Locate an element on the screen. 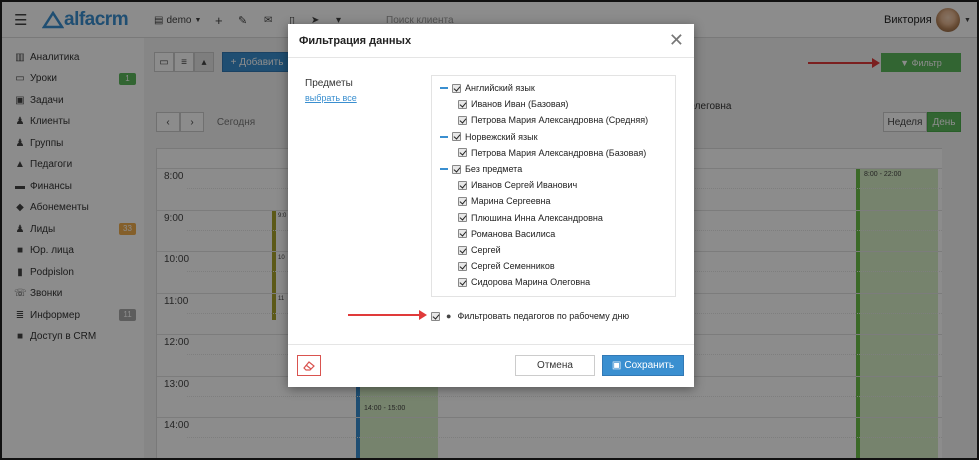 The width and height of the screenshot is (979, 460). eraser-button is located at coordinates (309, 365).